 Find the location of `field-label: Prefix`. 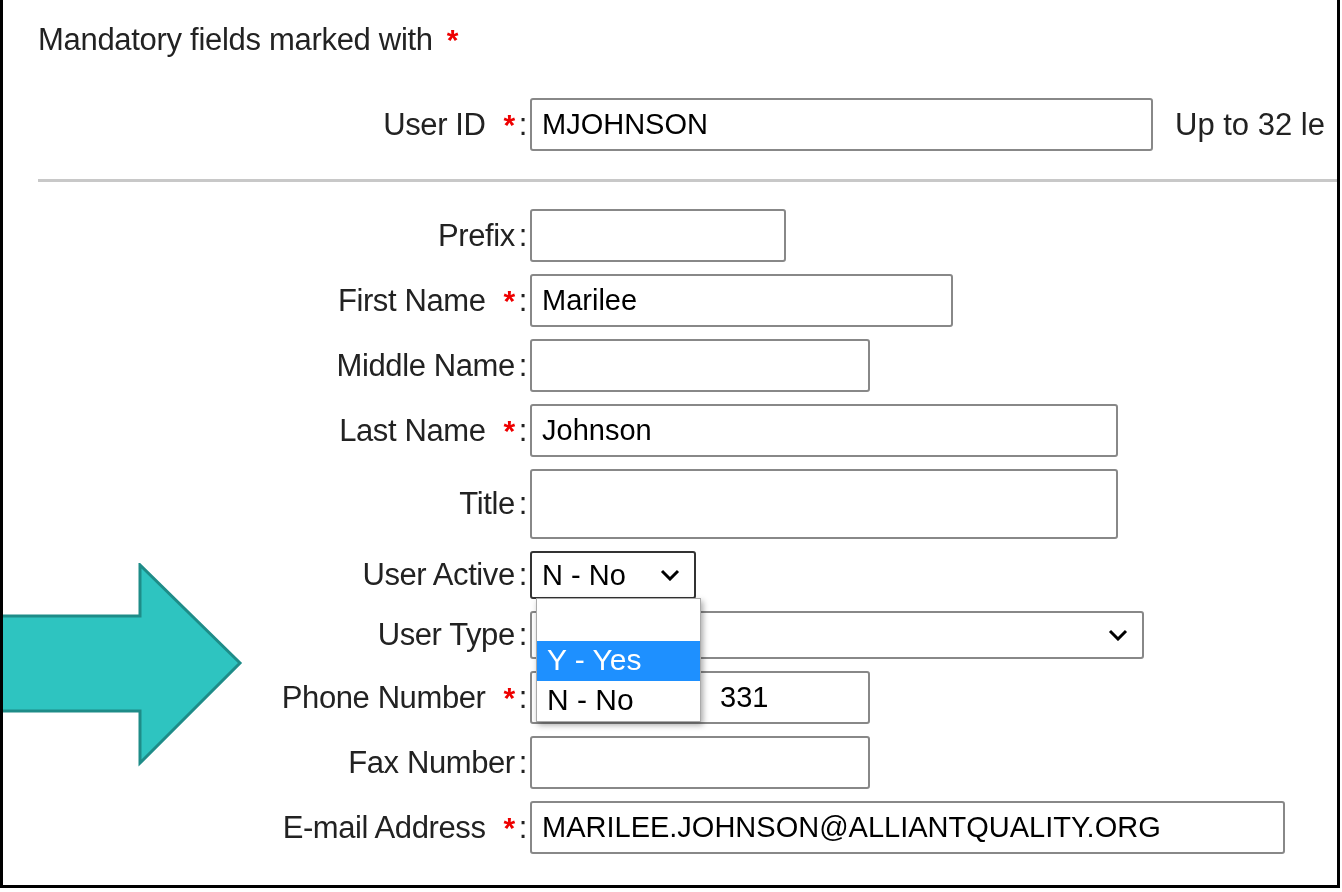

field-label: Prefix is located at coordinates (476, 235).